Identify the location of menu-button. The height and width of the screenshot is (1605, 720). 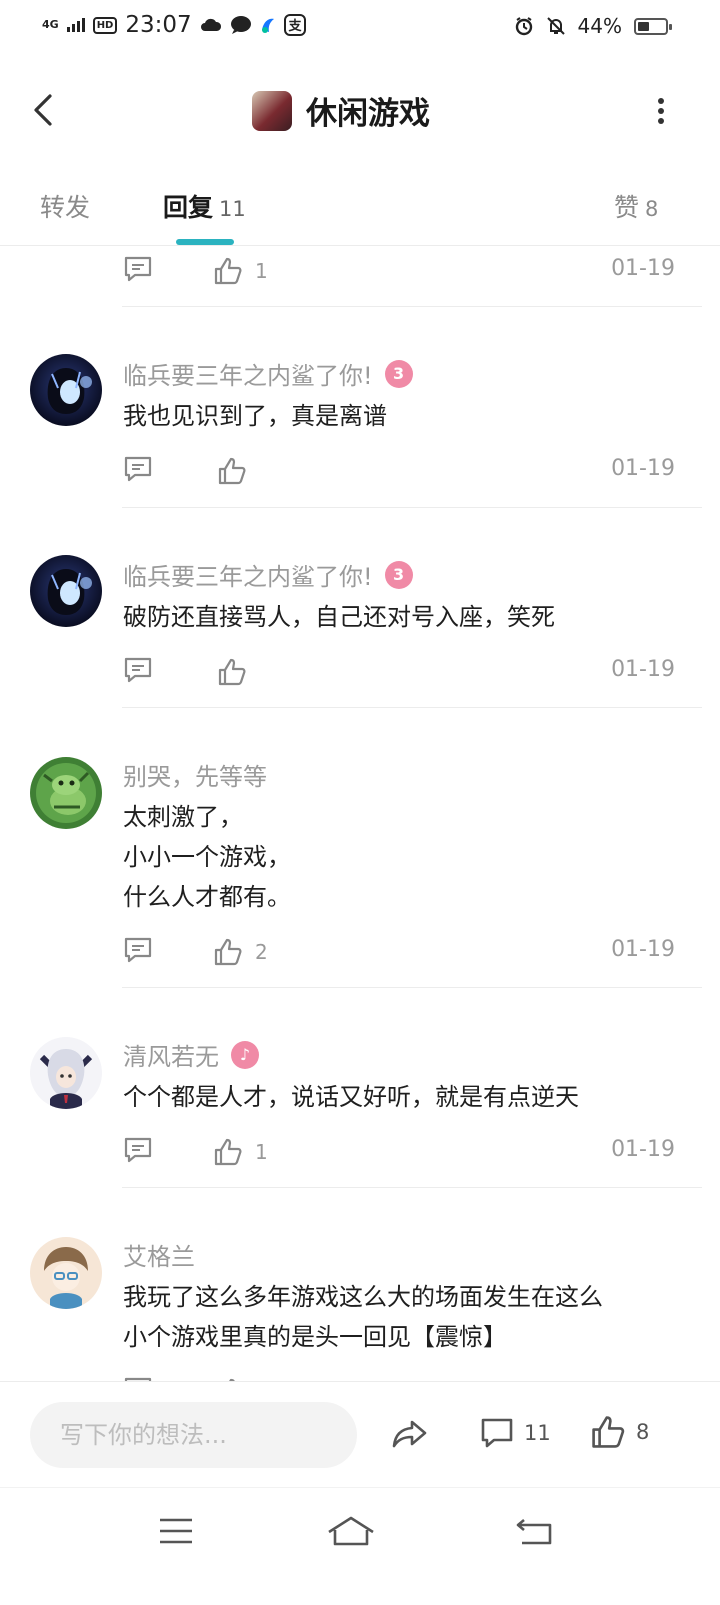
(176, 1532).